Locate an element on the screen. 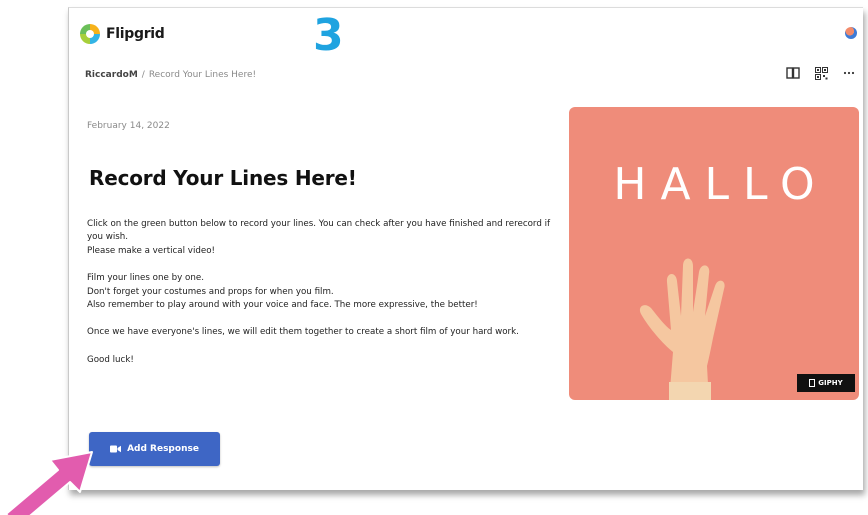  description-line: Please make a vertical video! is located at coordinates (151, 250).